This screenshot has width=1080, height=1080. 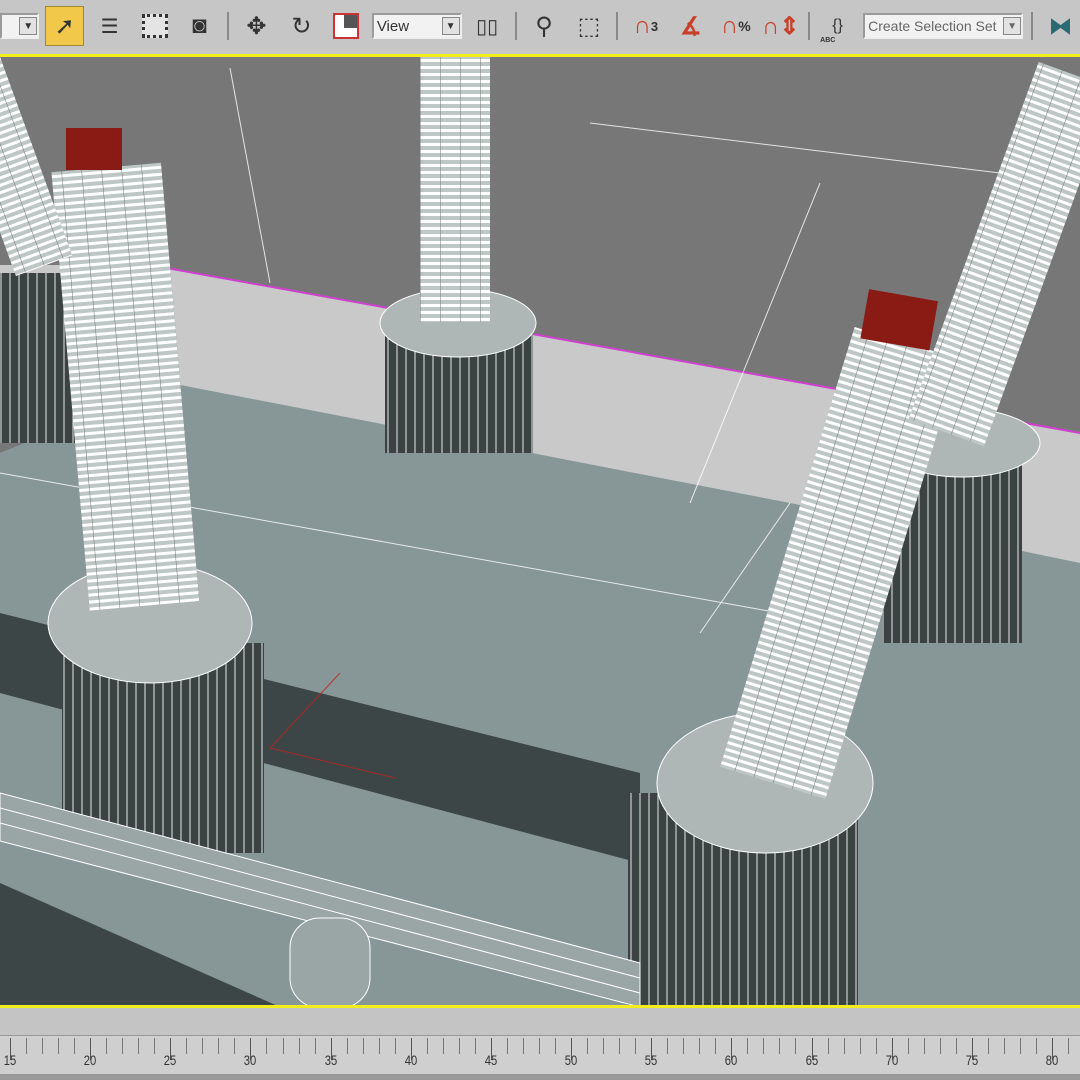 I want to click on red-cap, so click(x=94, y=149).